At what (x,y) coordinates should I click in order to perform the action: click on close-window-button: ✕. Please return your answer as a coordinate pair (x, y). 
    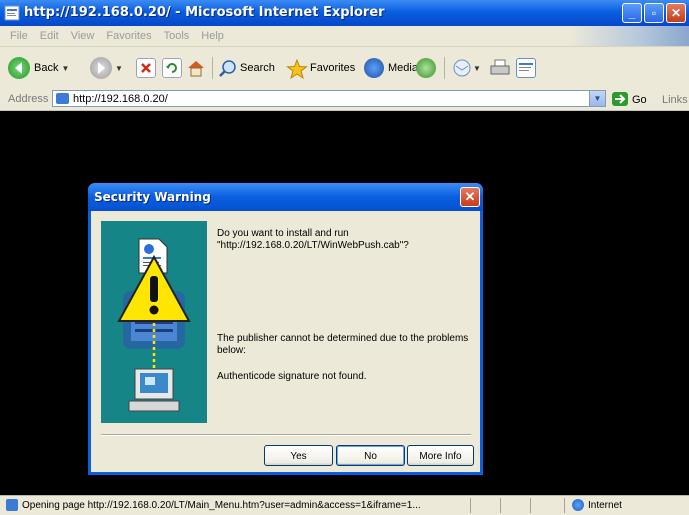
    Looking at the image, I should click on (676, 13).